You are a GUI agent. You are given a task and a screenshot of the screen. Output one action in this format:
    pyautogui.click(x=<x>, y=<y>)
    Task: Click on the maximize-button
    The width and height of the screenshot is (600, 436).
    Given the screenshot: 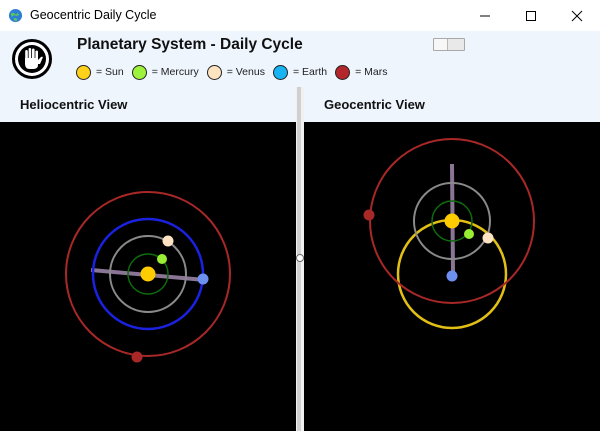 What is the action you would take?
    pyautogui.click(x=531, y=15)
    